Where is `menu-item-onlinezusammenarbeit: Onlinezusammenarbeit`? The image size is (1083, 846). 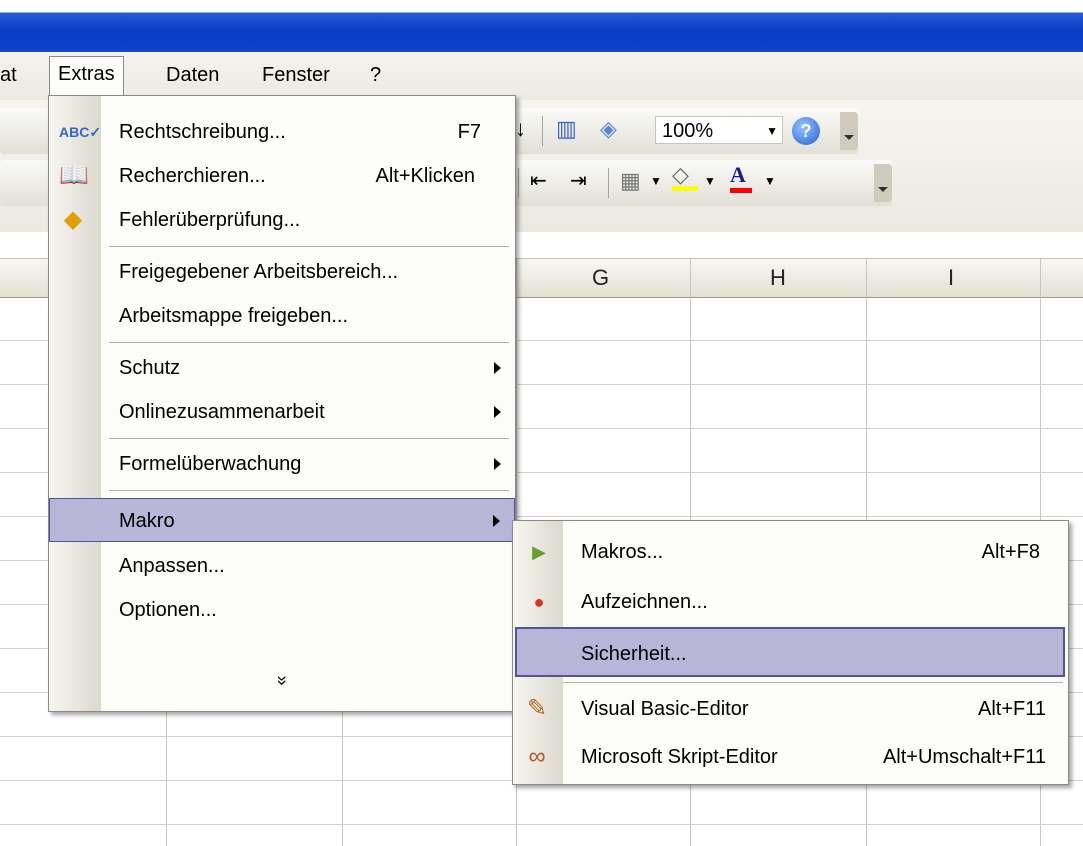 menu-item-onlinezusammenarbeit: Onlinezusammenarbeit is located at coordinates (282, 412).